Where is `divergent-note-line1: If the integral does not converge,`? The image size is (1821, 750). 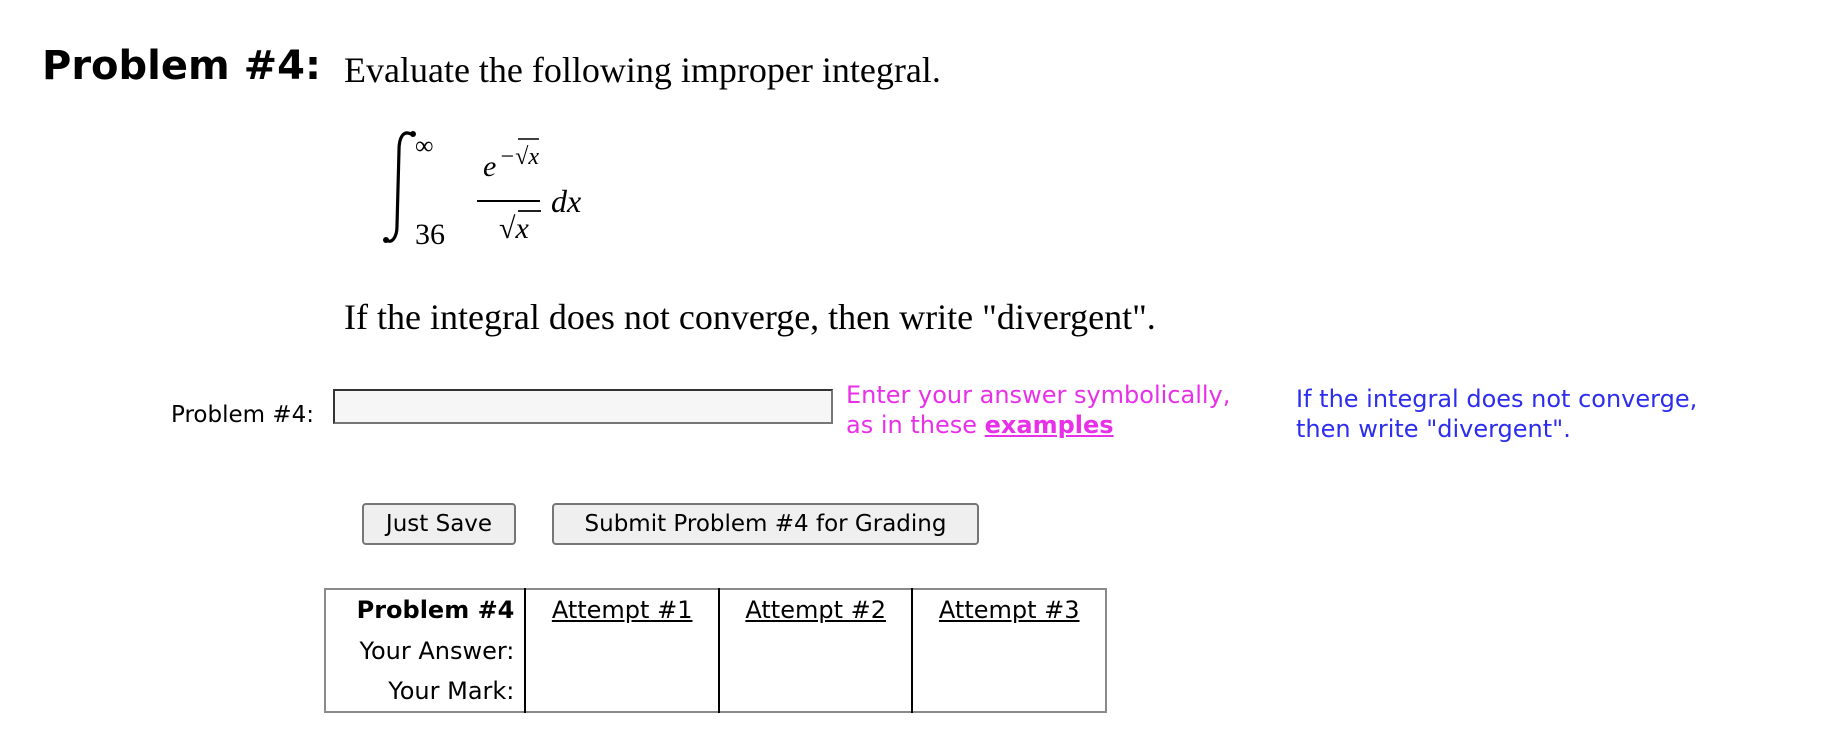 divergent-note-line1: If the integral does not converge, is located at coordinates (1497, 399).